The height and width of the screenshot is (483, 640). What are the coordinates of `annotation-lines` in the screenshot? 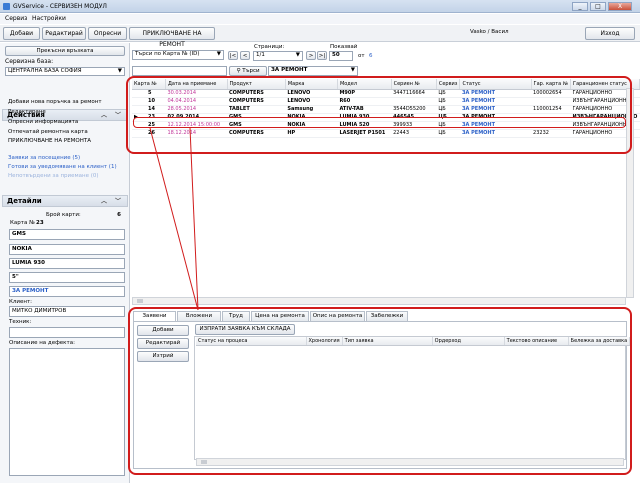 It's located at (174, 219).